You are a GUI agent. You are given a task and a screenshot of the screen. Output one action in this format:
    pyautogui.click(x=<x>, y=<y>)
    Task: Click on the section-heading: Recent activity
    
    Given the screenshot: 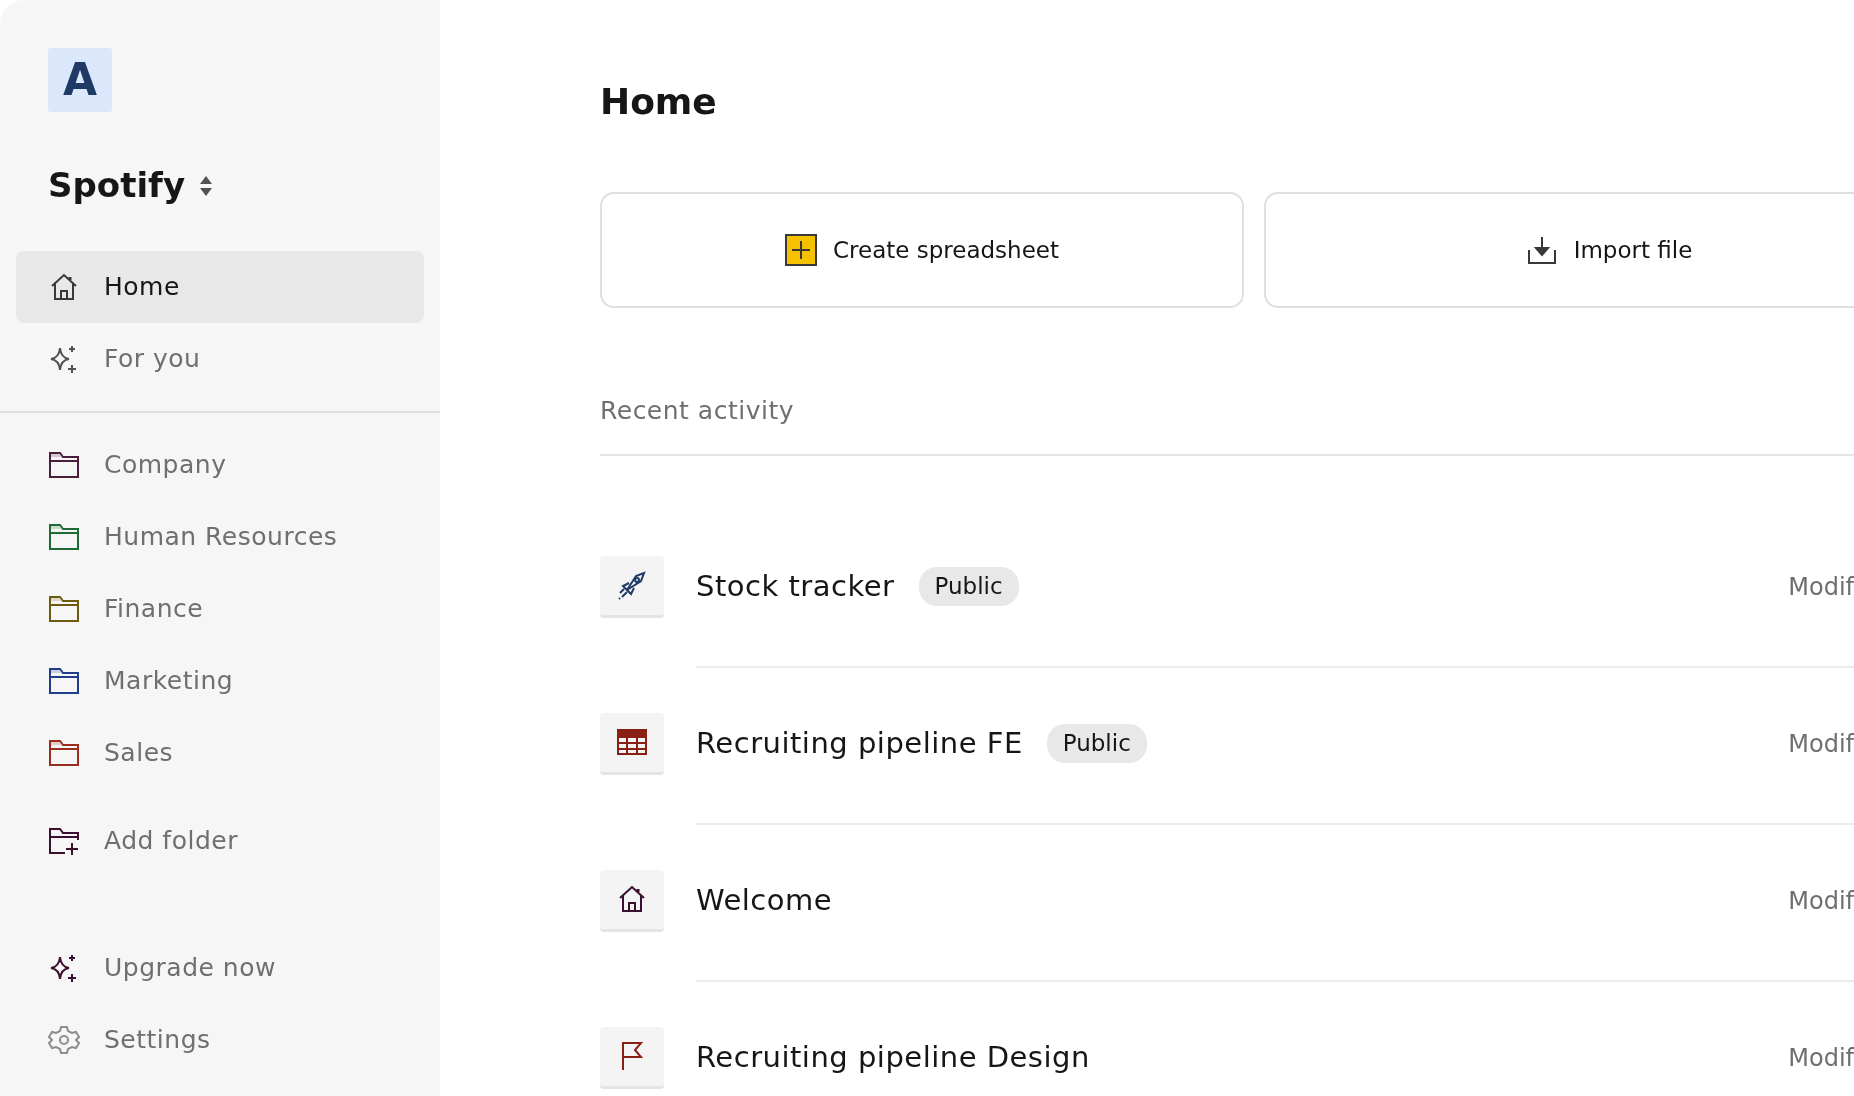 What is the action you would take?
    pyautogui.click(x=697, y=411)
    